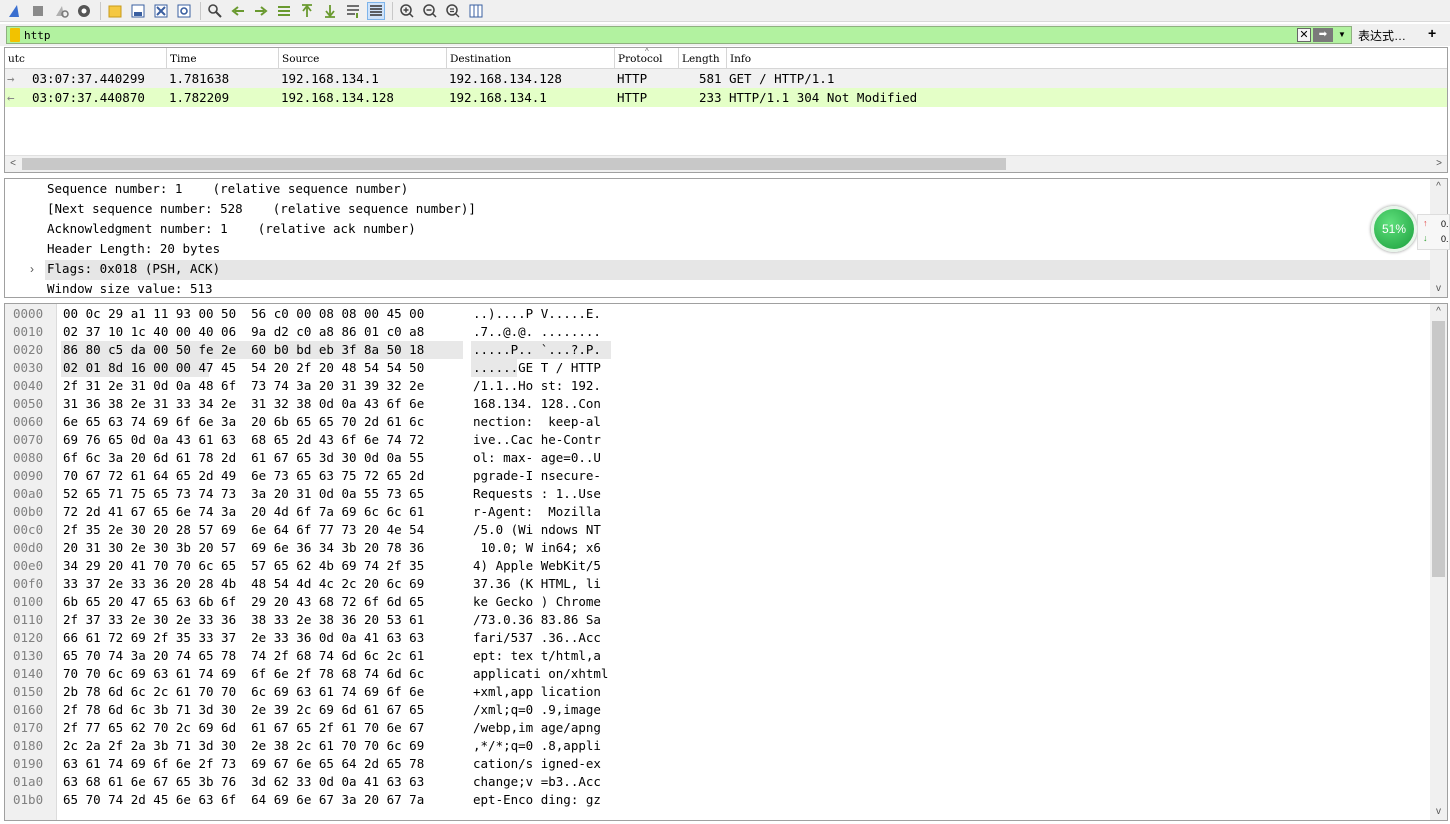 This screenshot has width=1450, height=824. What do you see at coordinates (679, 35) in the screenshot?
I see `display-filter-input: http ✕ ➡ ▼` at bounding box center [679, 35].